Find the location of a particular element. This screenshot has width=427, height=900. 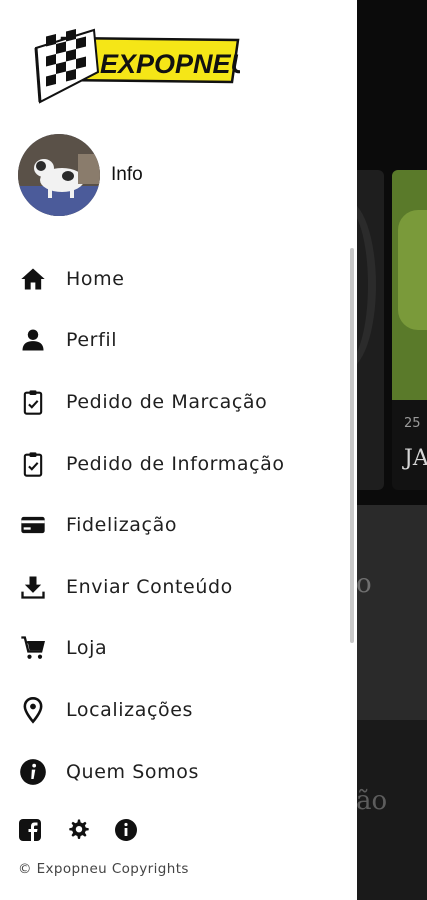

menu-item-enviar-conteudo: Enviar Conteúdo is located at coordinates (175, 587).